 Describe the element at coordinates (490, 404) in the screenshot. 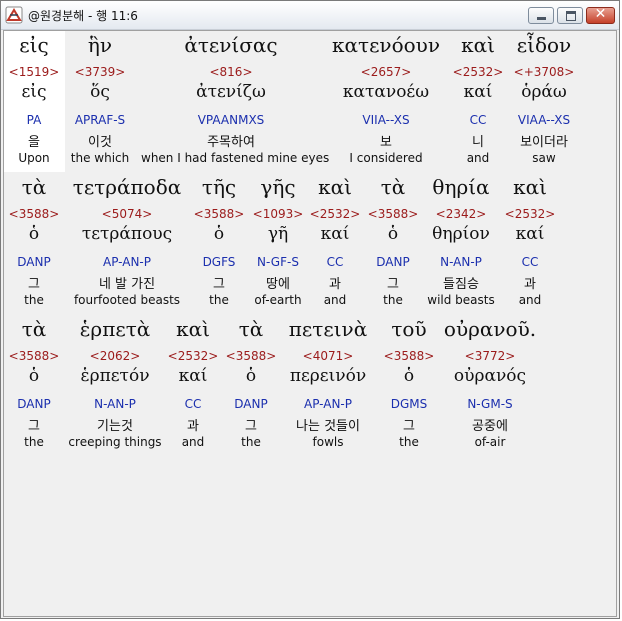

I see `parse-code: N-GM-S` at that location.